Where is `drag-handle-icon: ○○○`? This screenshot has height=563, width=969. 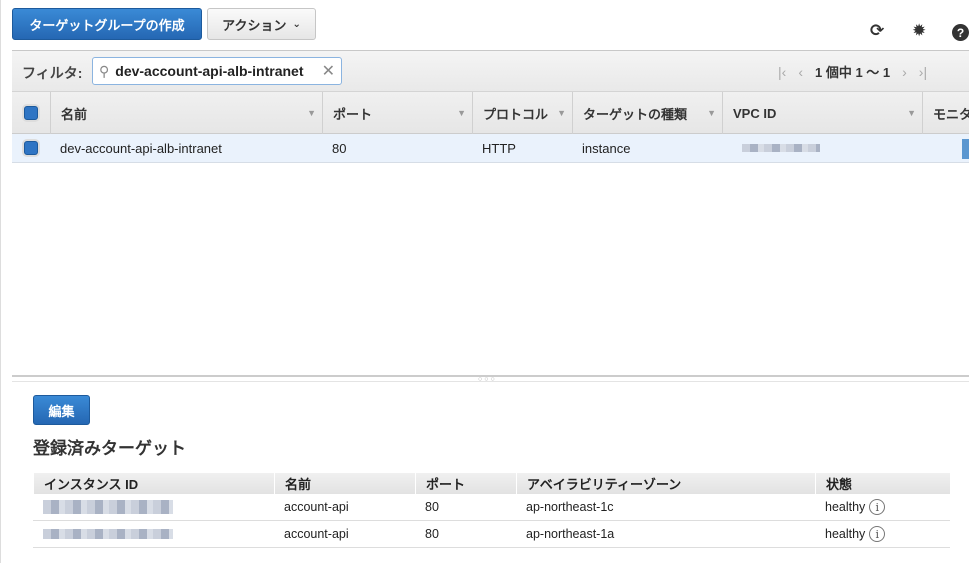
drag-handle-icon: ○○○ is located at coordinates (487, 379).